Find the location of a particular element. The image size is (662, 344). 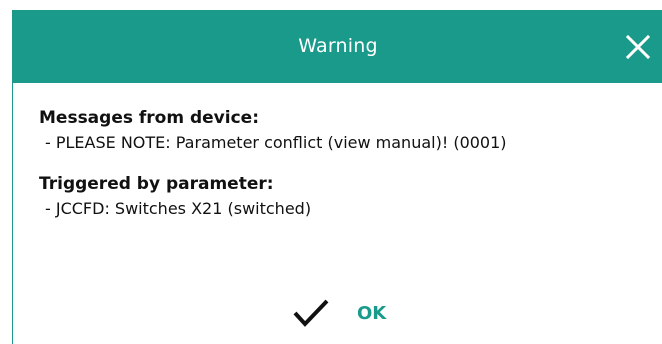

triggered-heading: Triggered by parameter: is located at coordinates (156, 184).